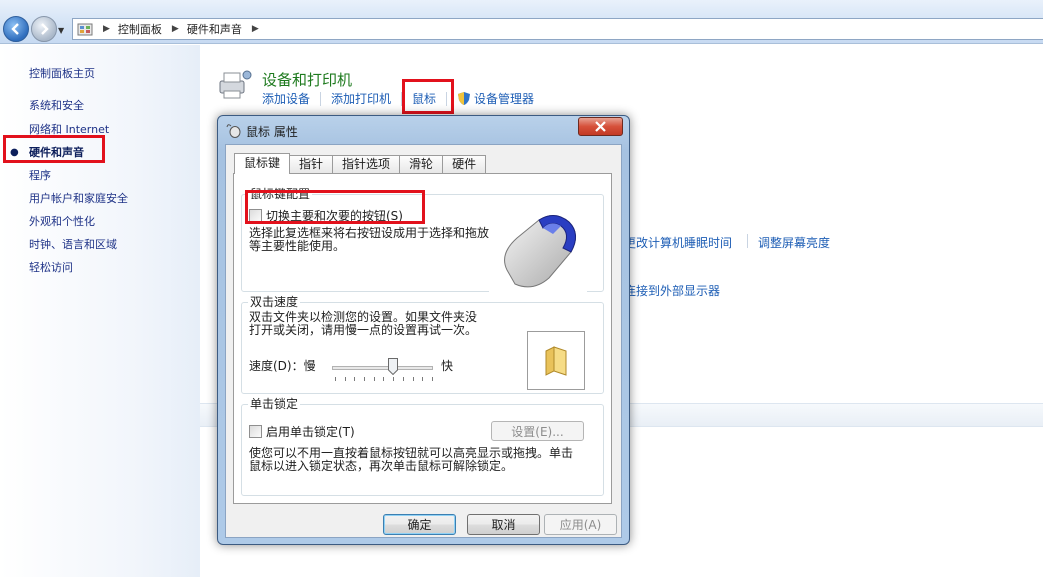 This screenshot has height=577, width=1043. What do you see at coordinates (366, 164) in the screenshot?
I see `tab-pointer-options: 指针选项` at bounding box center [366, 164].